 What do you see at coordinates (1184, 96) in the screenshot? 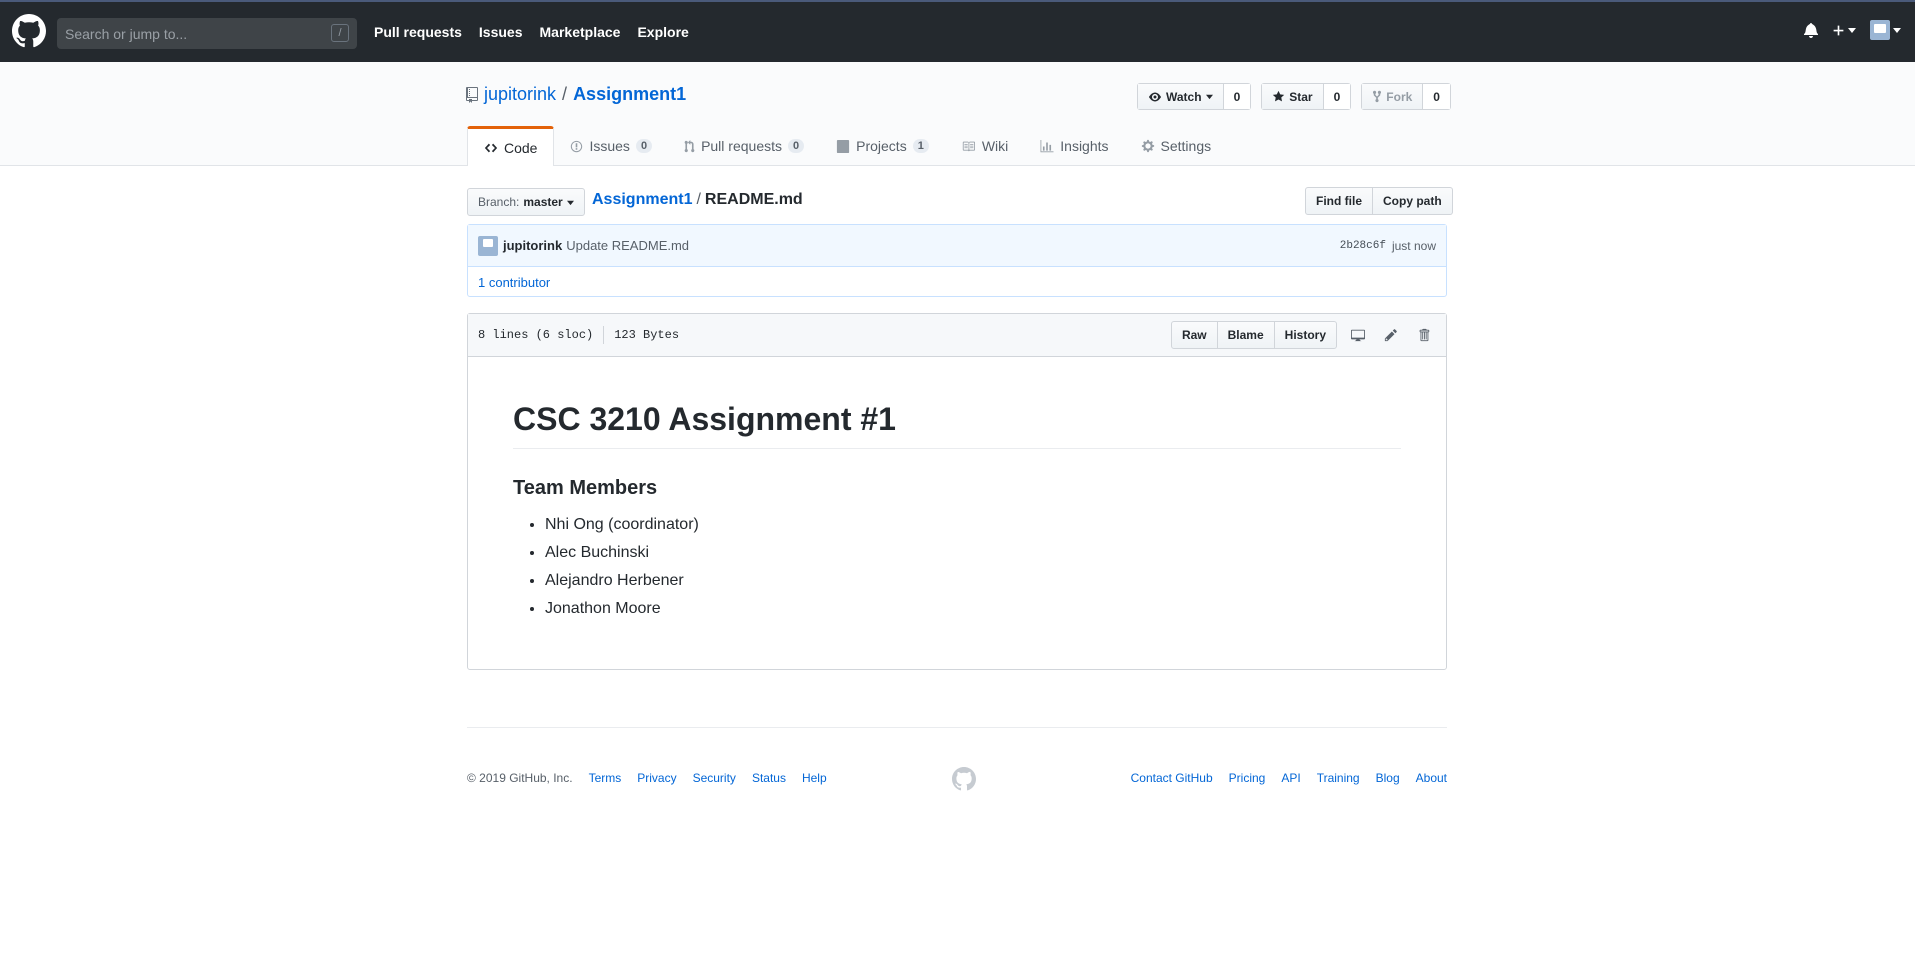
I see `watch-label: Watch` at bounding box center [1184, 96].